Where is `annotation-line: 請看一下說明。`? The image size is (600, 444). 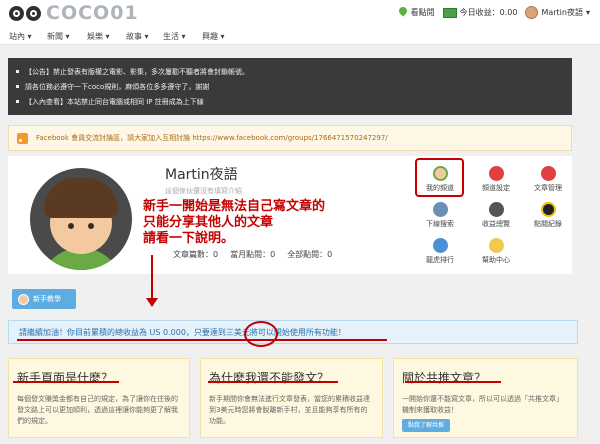
annotation-line: 請看一下說明。 is located at coordinates (189, 238).